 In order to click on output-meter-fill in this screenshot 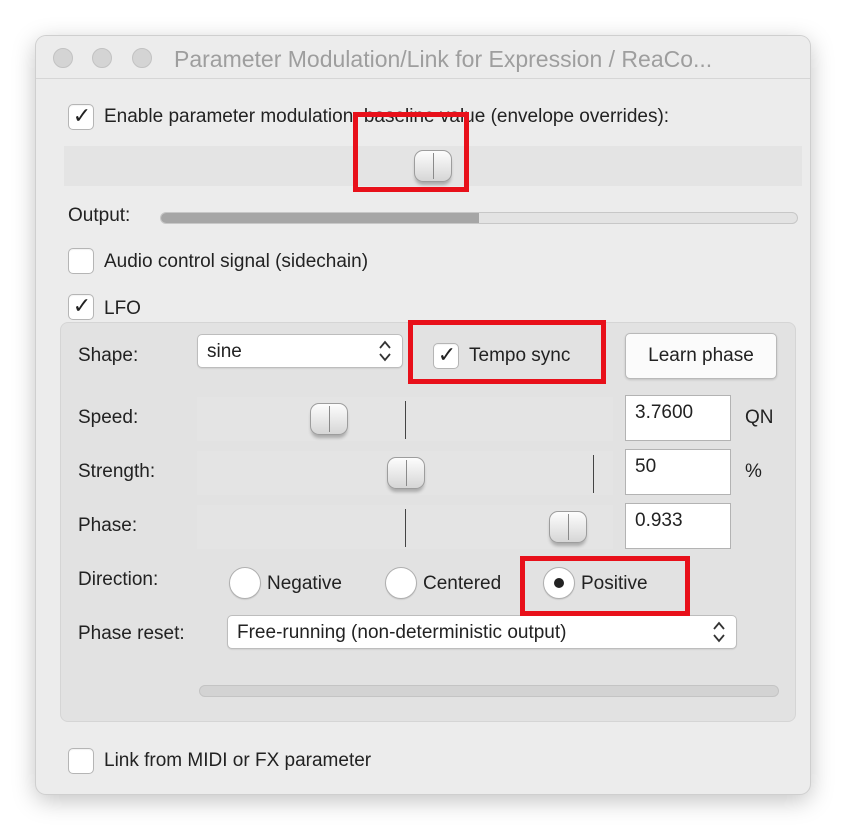, I will do `click(320, 218)`.